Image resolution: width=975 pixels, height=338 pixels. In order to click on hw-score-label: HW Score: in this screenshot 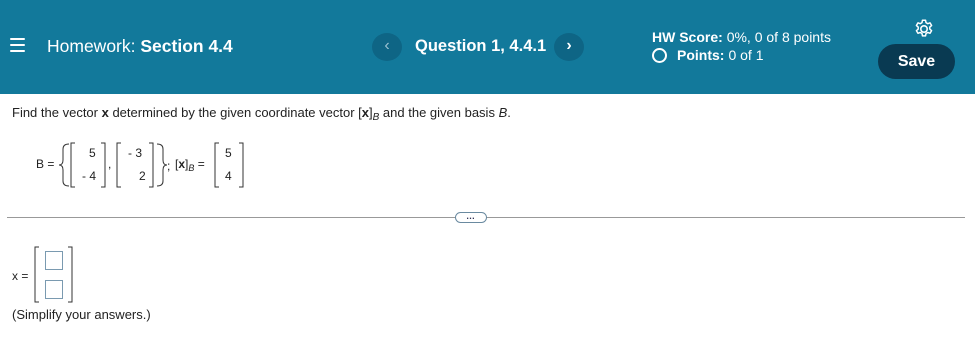, I will do `click(687, 37)`.